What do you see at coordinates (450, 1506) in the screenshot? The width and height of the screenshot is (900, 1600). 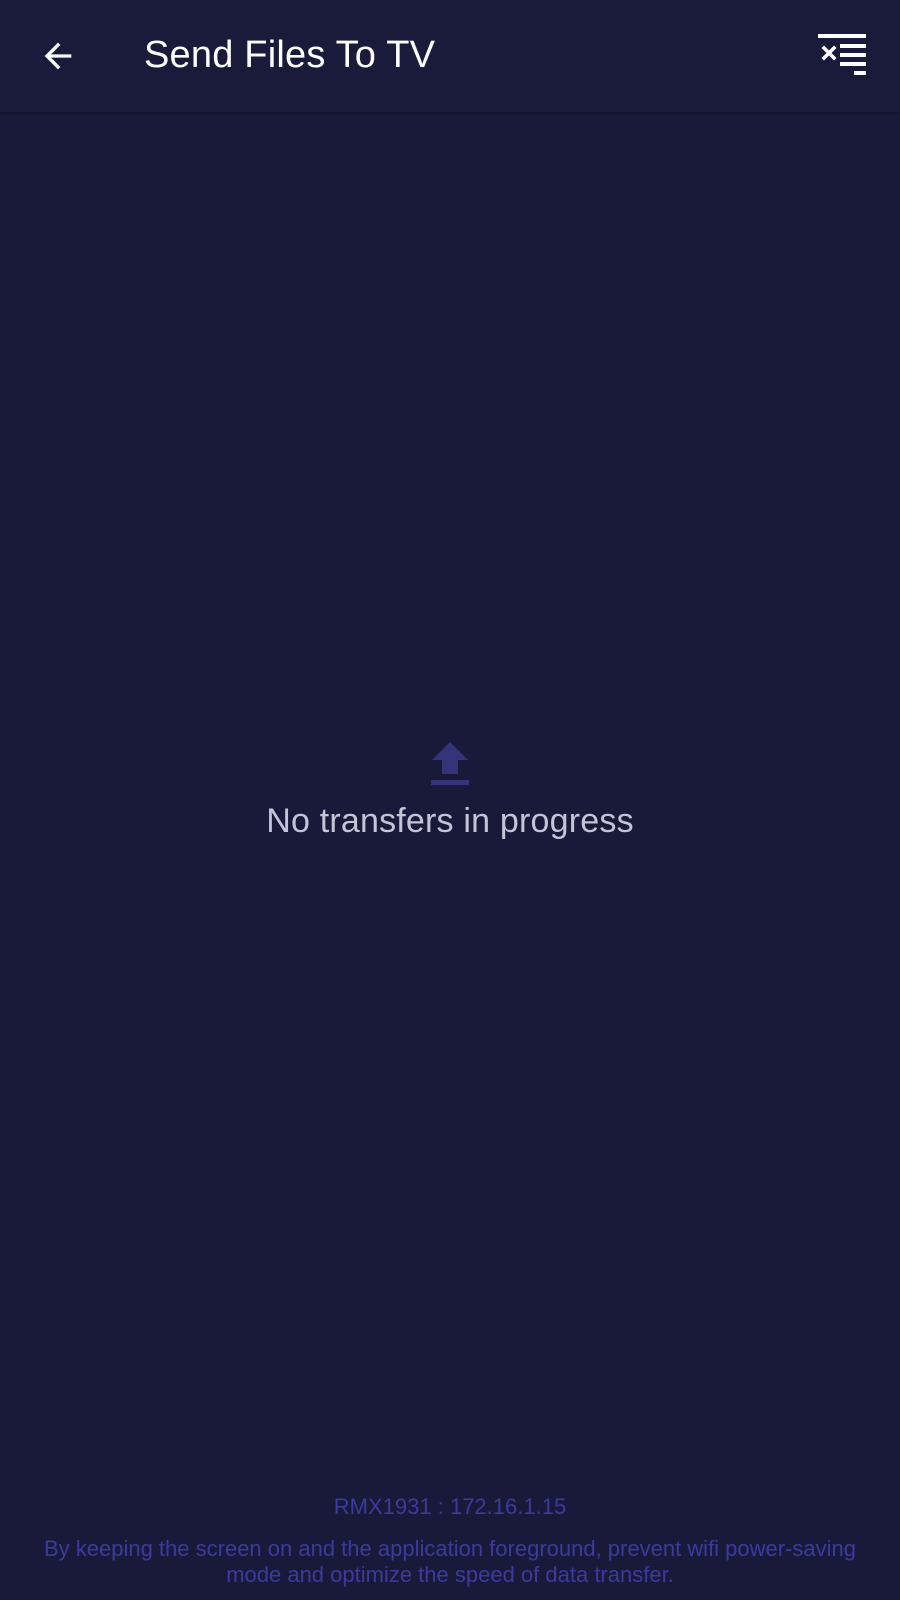 I see `device-info: RMX1931 : 172.16.1.15` at bounding box center [450, 1506].